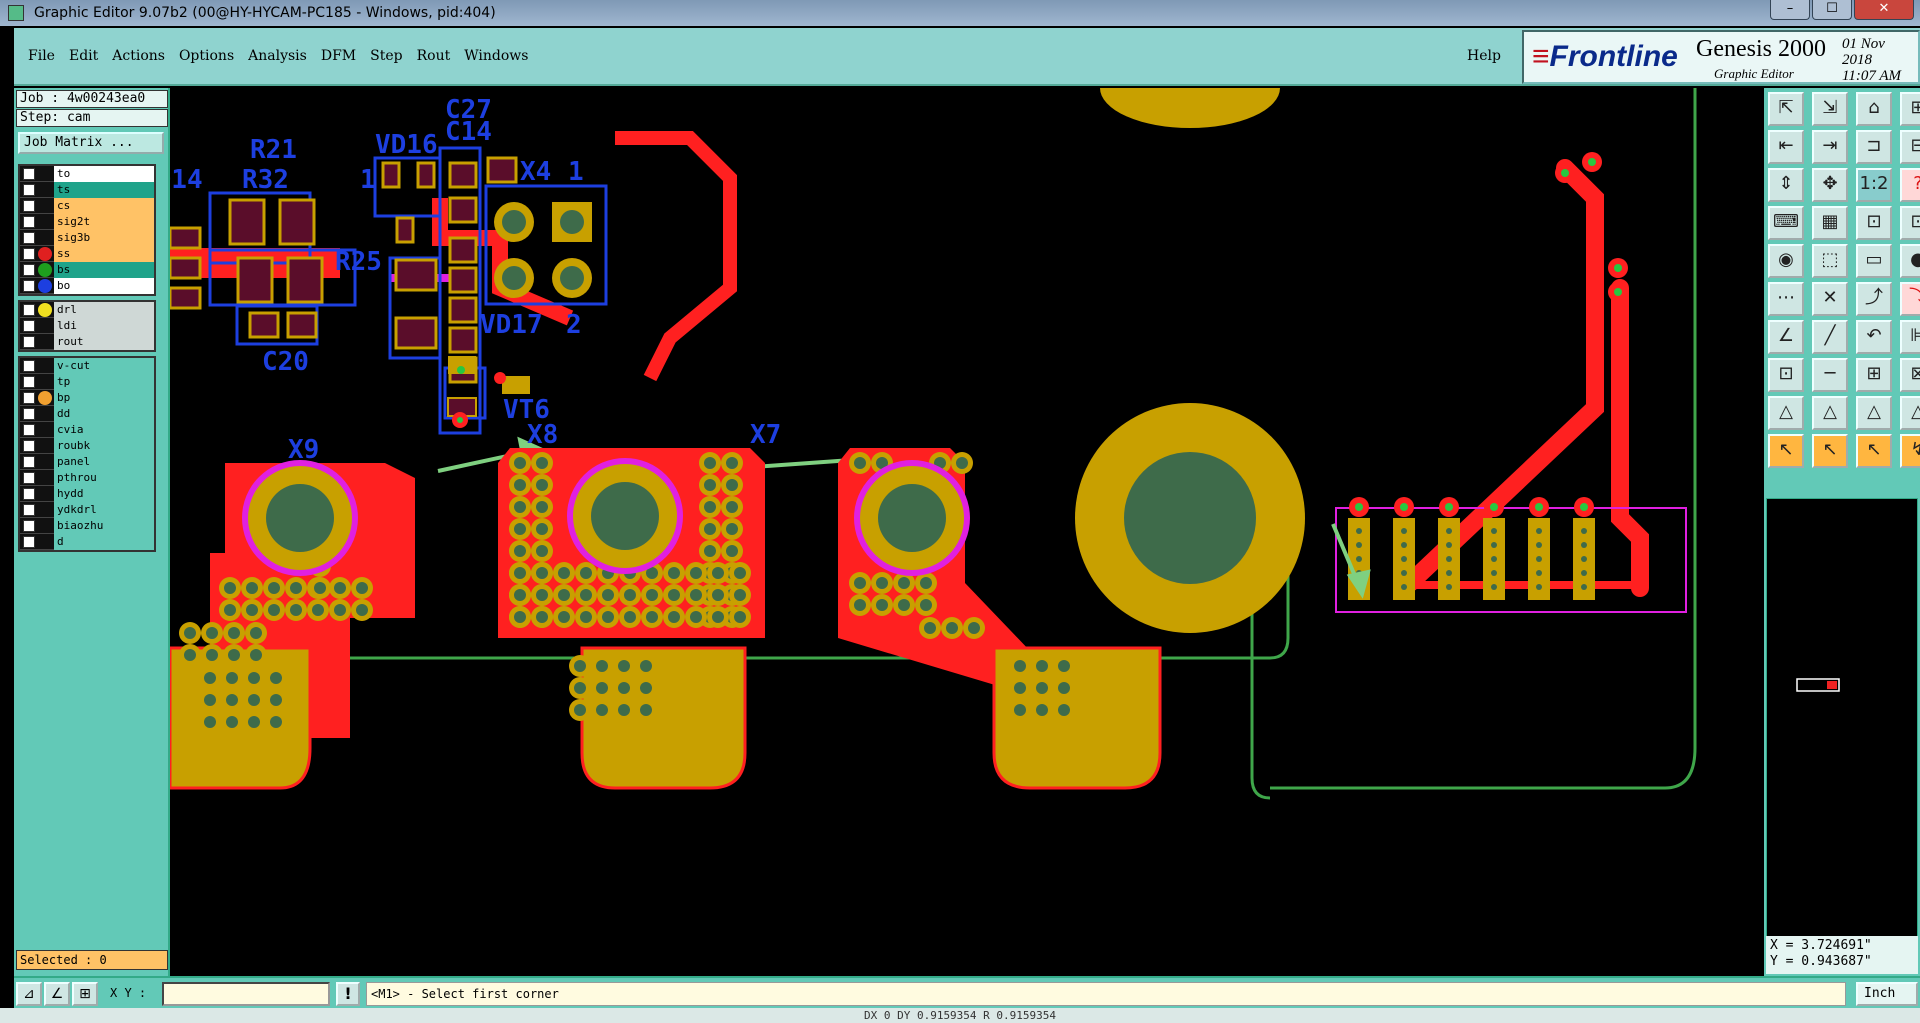 The width and height of the screenshot is (1920, 1023). What do you see at coordinates (1830, 261) in the screenshot?
I see `tool-button-icon: ⬚` at bounding box center [1830, 261].